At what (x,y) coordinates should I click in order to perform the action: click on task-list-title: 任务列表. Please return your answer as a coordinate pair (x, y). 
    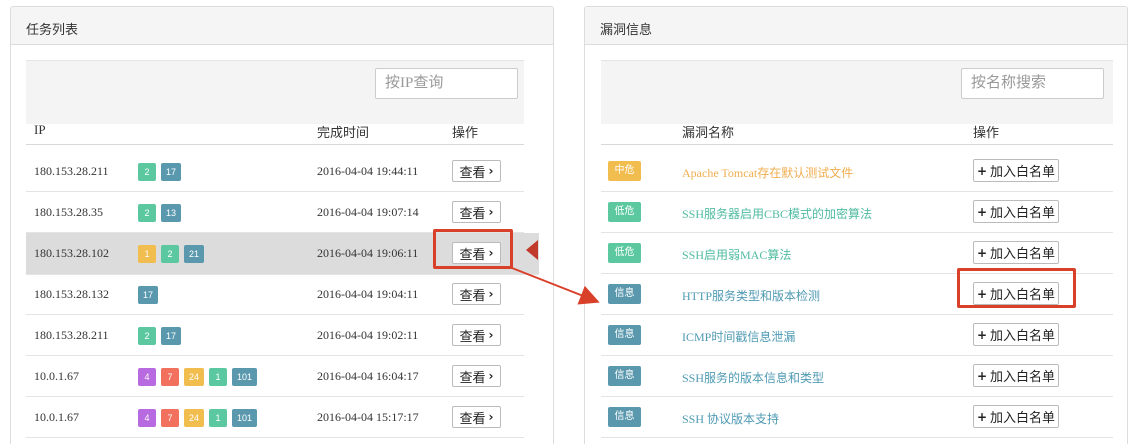
    Looking at the image, I should click on (282, 26).